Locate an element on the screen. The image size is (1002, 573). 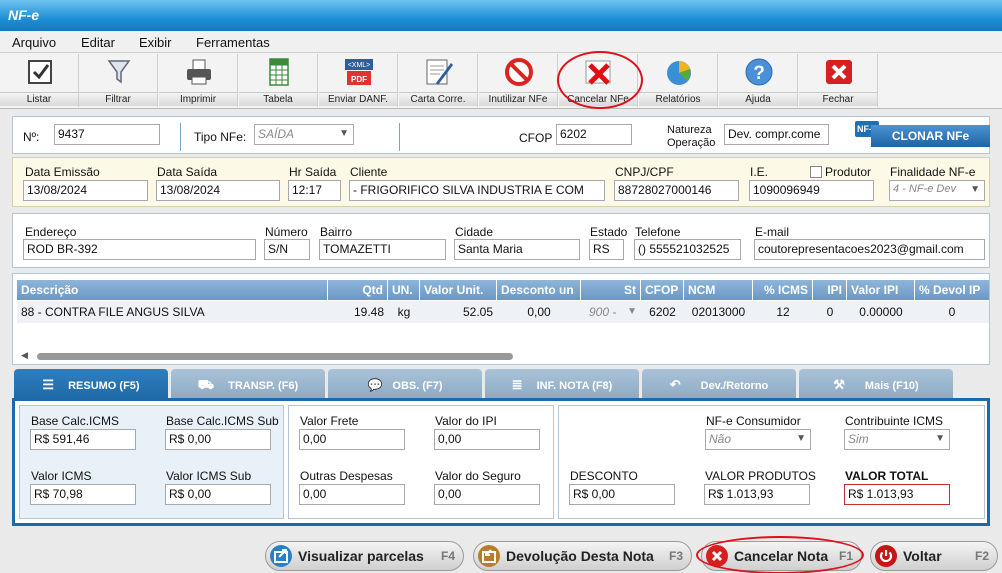
numero-input: S/N is located at coordinates (287, 249).